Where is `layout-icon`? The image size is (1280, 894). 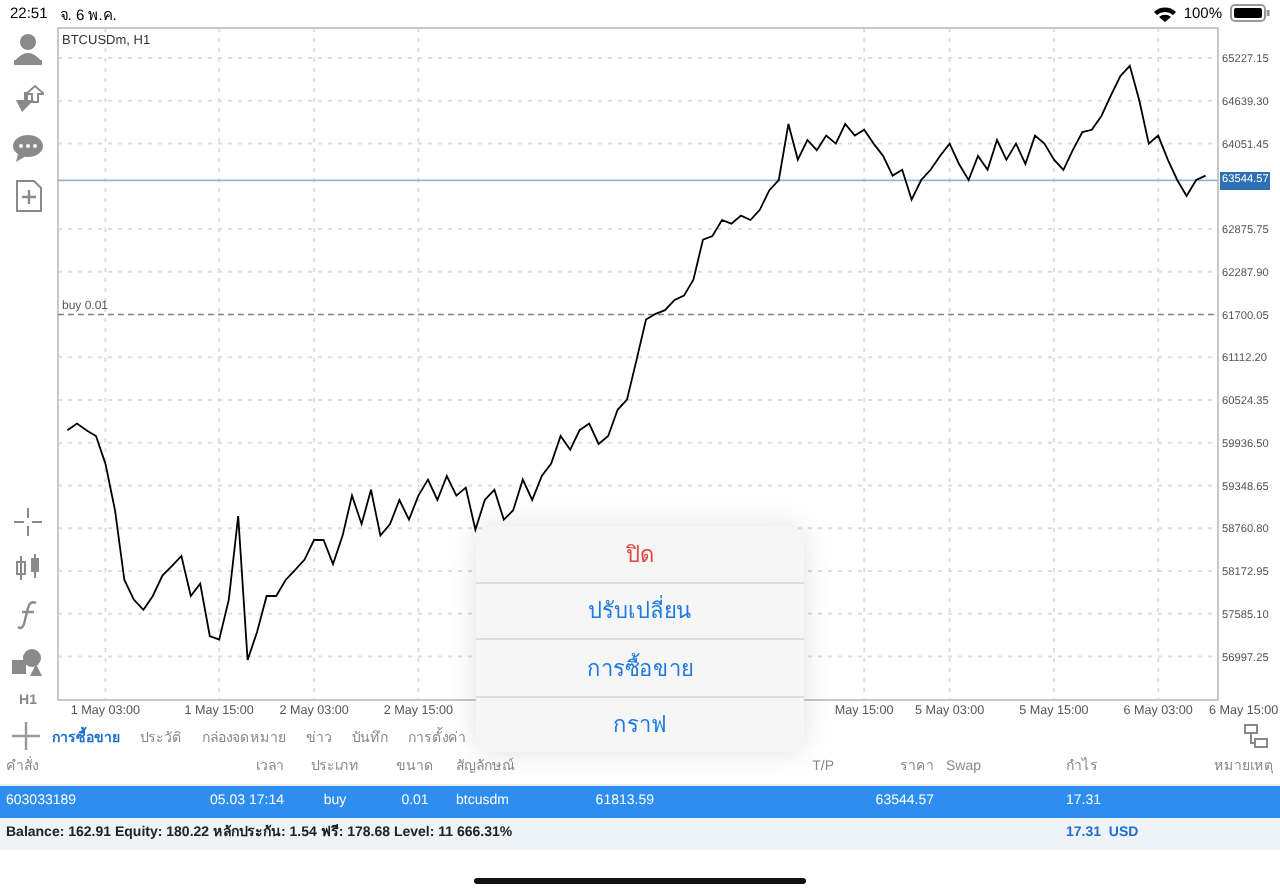 layout-icon is located at coordinates (1256, 736).